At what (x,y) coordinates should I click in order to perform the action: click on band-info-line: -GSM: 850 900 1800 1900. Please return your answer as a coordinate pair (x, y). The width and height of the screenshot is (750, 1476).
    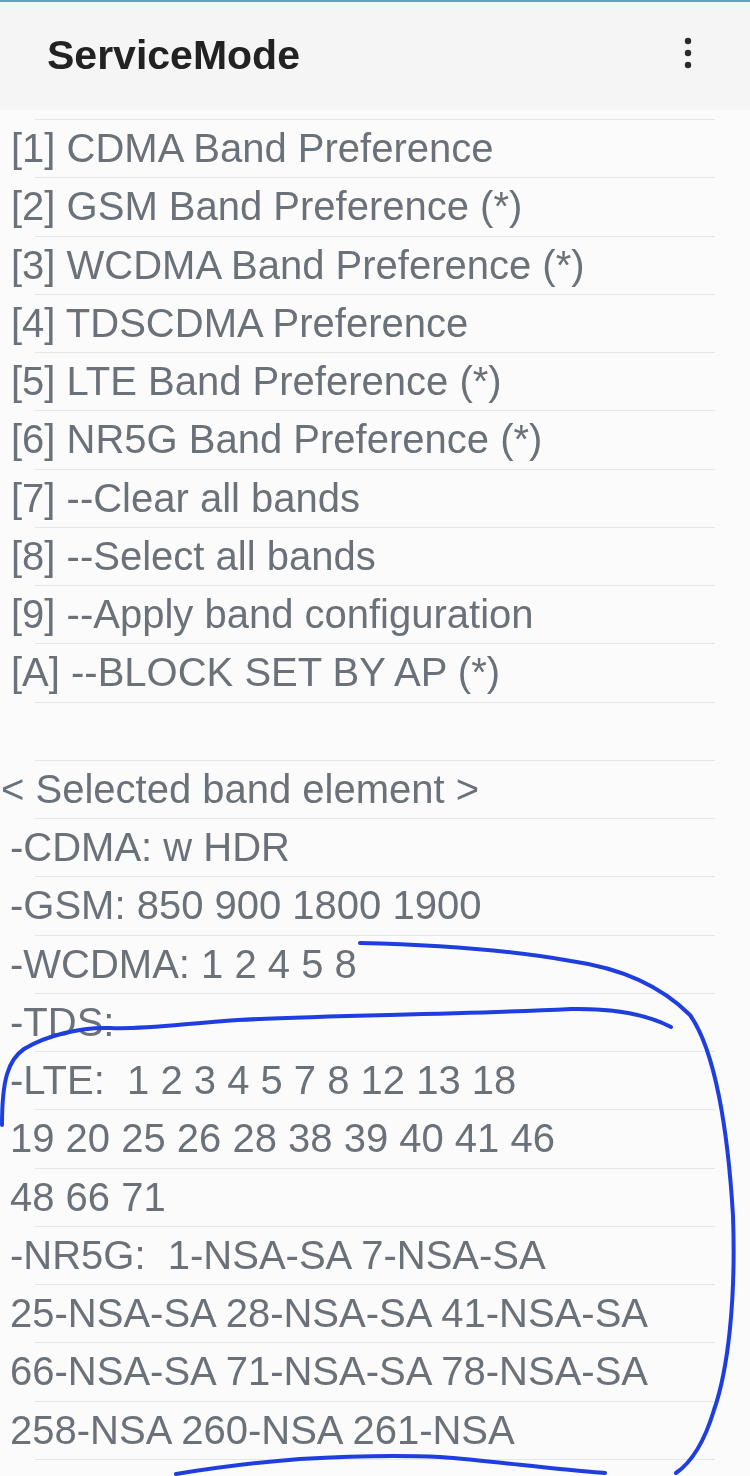
    Looking at the image, I should click on (246, 906).